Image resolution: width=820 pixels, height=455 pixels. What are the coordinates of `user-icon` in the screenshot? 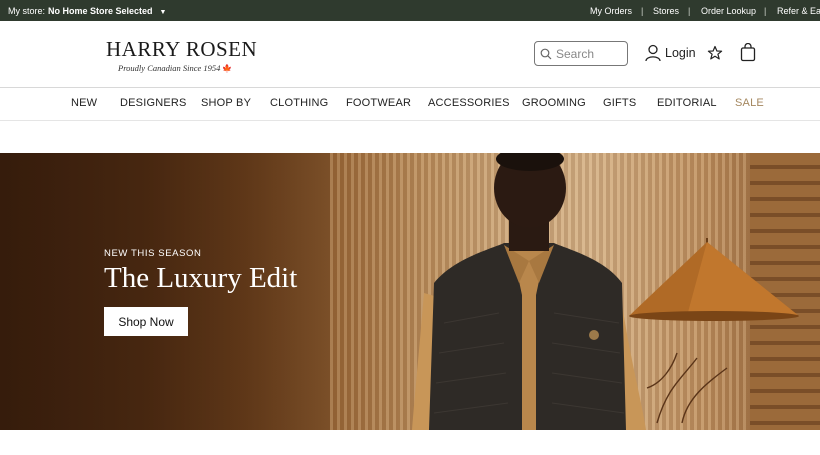 It's located at (653, 53).